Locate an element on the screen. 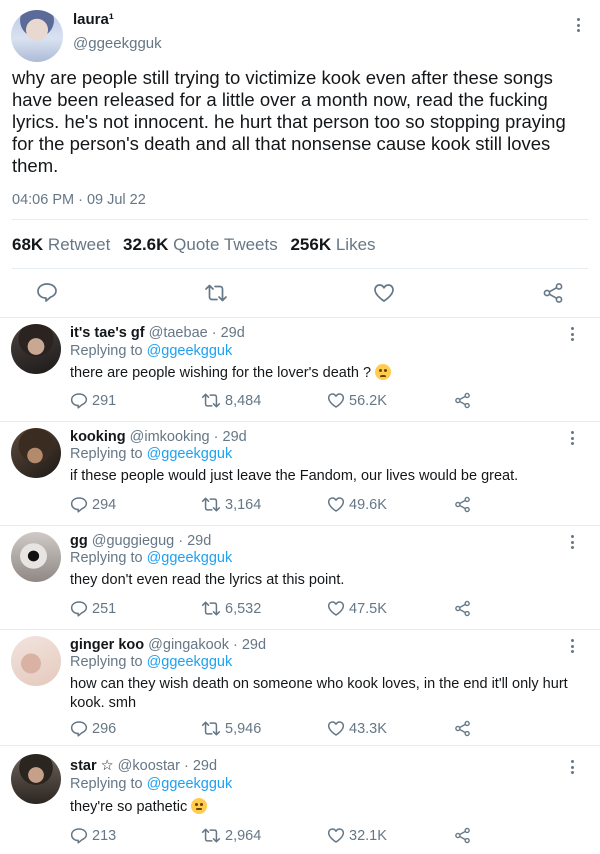 The height and width of the screenshot is (854, 600). reply-button: 294 is located at coordinates (93, 504).